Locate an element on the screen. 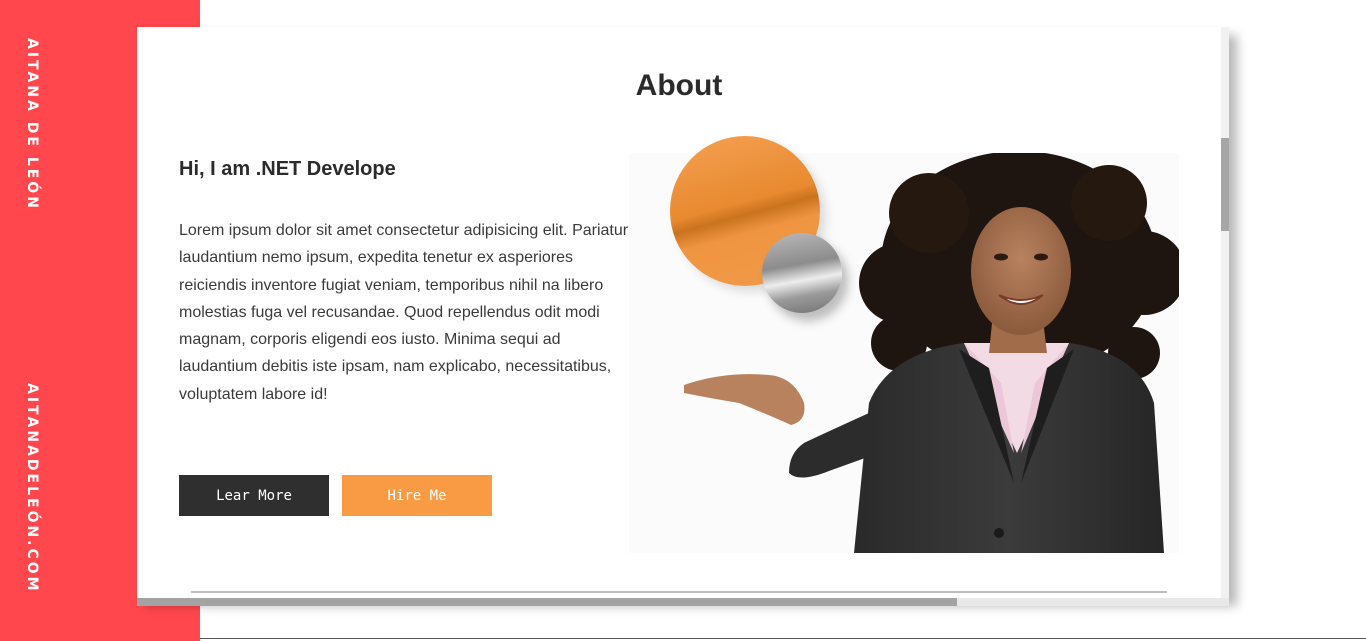  learn-more-button: Lear More is located at coordinates (254, 495).